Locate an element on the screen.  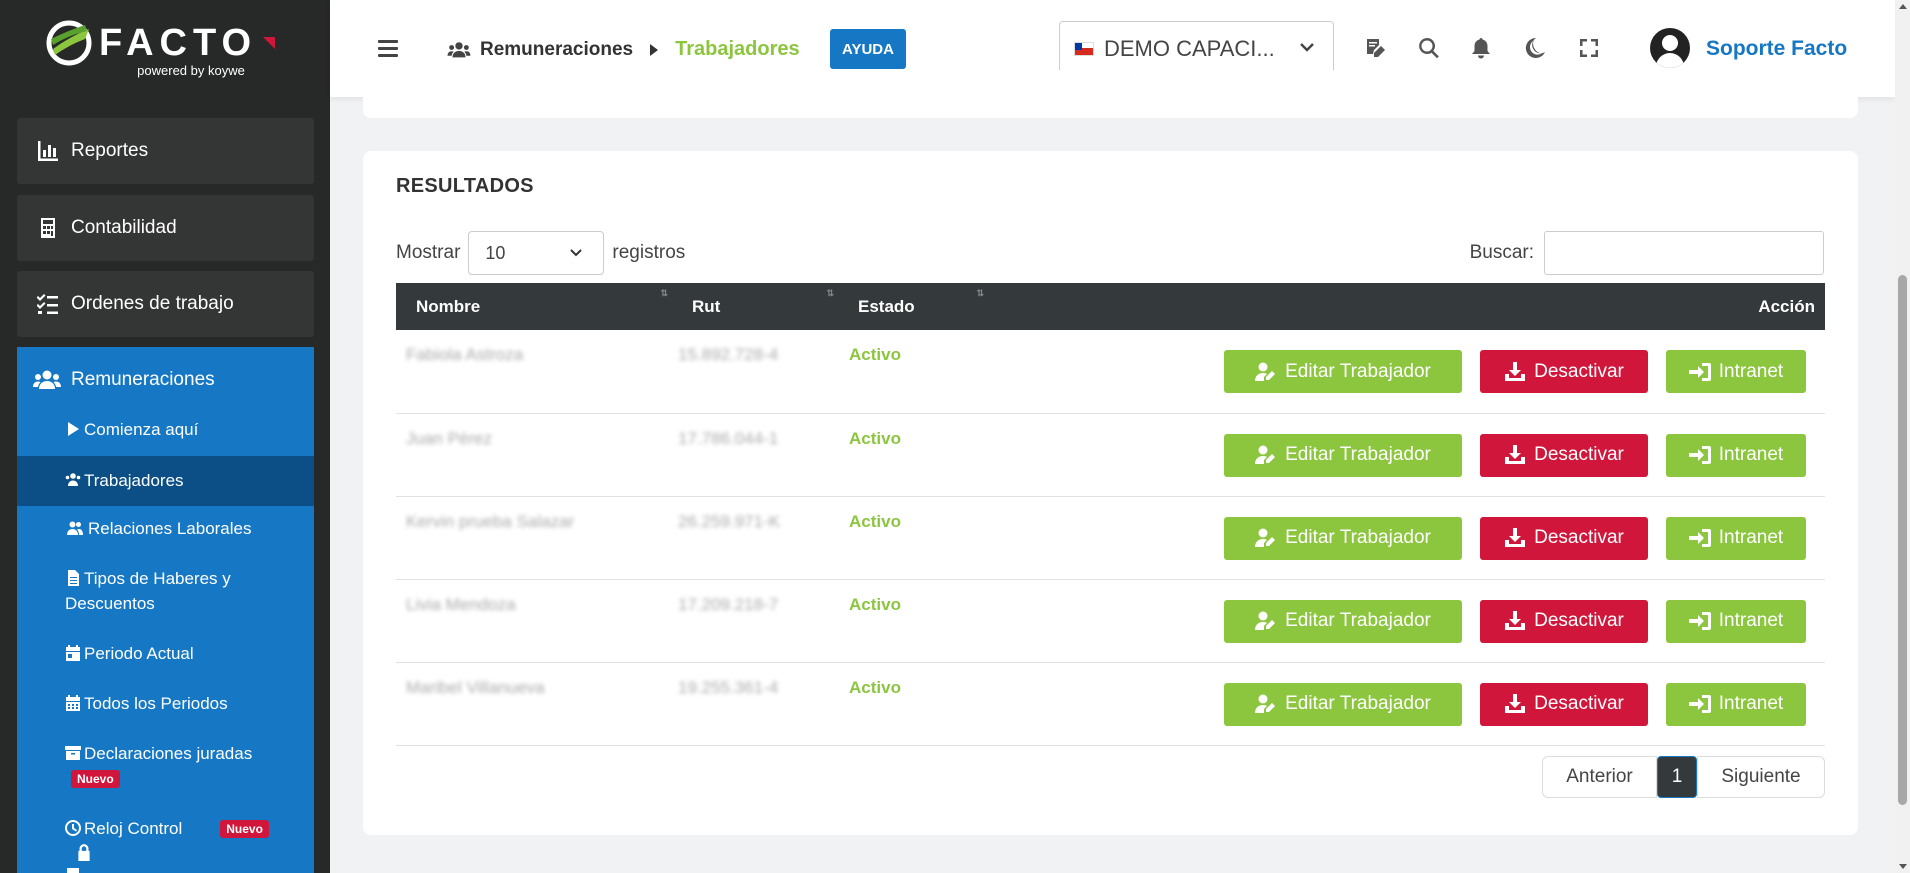
filters-card is located at coordinates (1110, 94).